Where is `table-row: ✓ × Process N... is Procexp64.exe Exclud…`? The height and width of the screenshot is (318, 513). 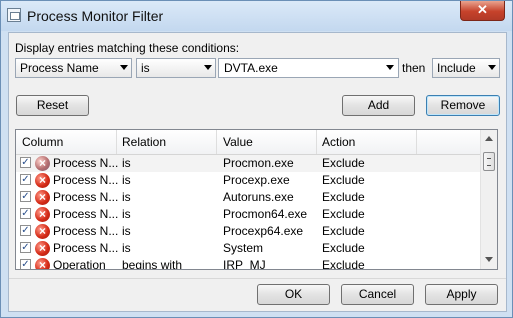
table-row: ✓ × Process N... is Procexp64.exe Exclud… is located at coordinates (248, 231).